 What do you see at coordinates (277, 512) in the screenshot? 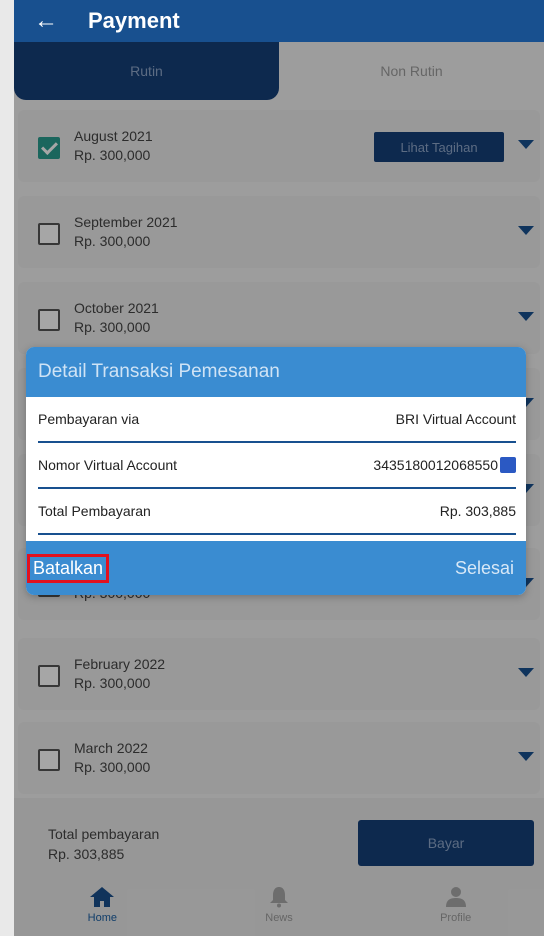
I see `total-payment-row: Total Pembayaran Rp. 303,885` at bounding box center [277, 512].